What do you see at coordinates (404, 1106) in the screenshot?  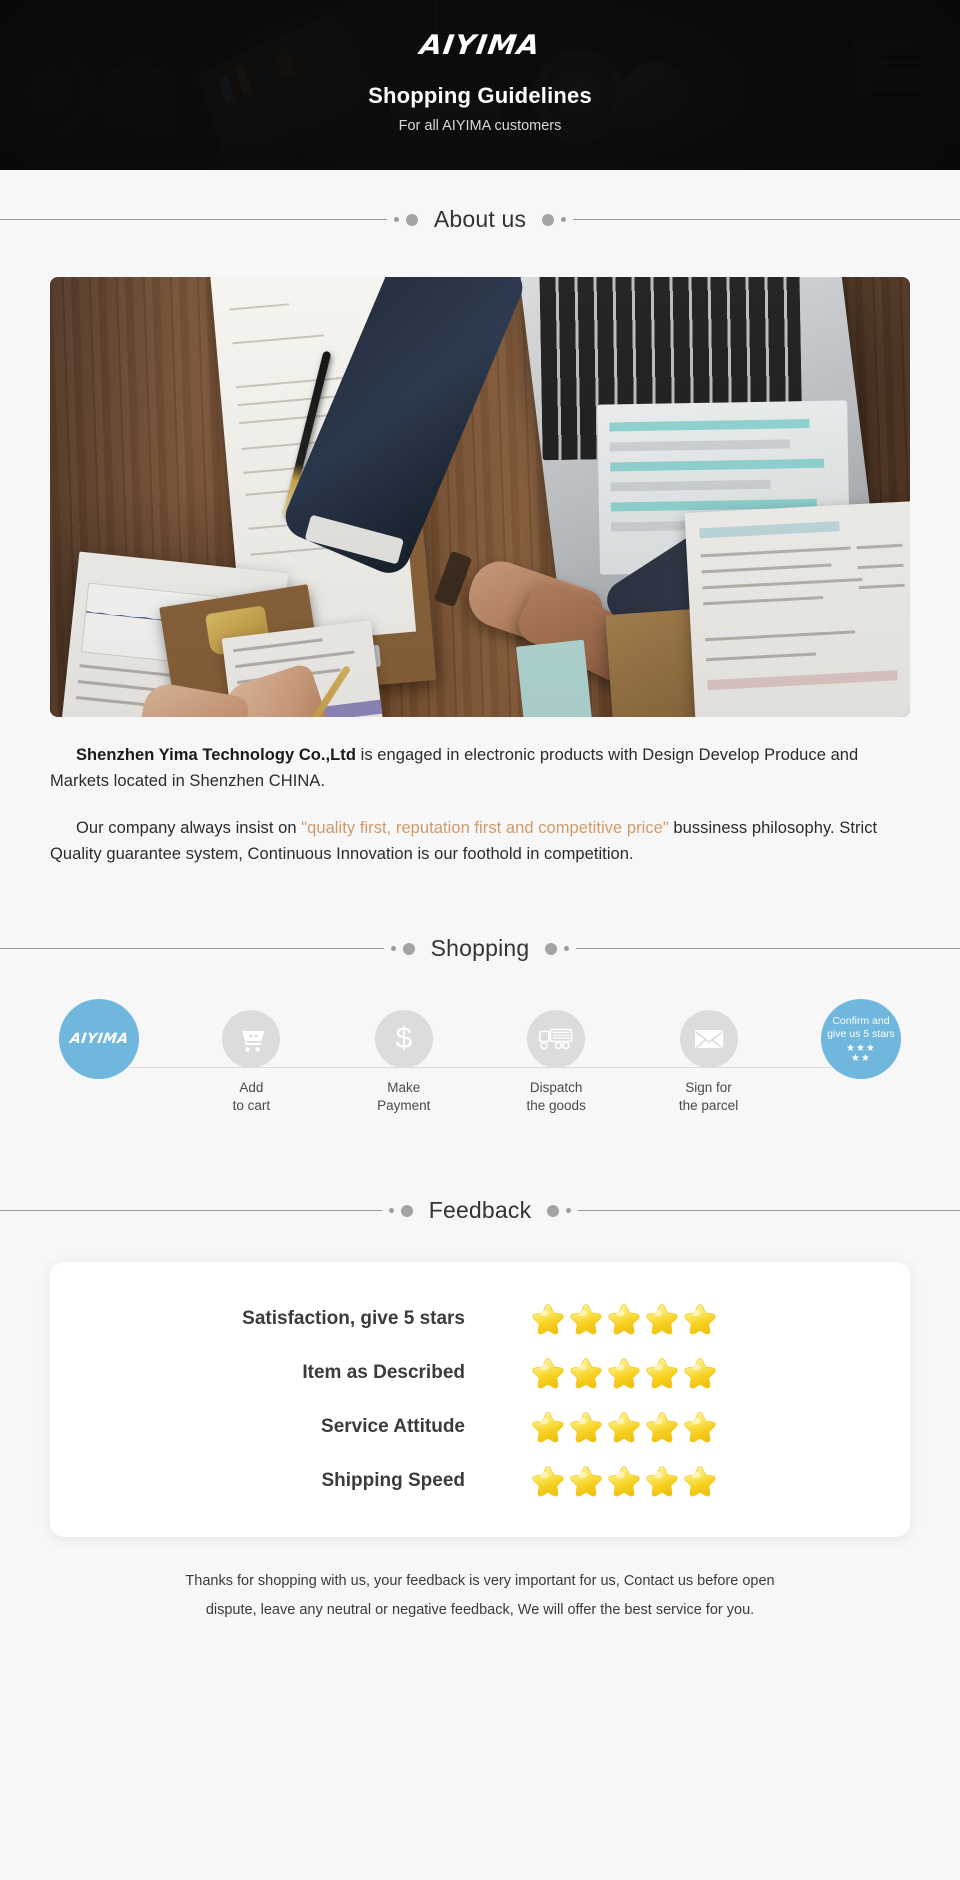 I see `step-label-line2: Payment` at bounding box center [404, 1106].